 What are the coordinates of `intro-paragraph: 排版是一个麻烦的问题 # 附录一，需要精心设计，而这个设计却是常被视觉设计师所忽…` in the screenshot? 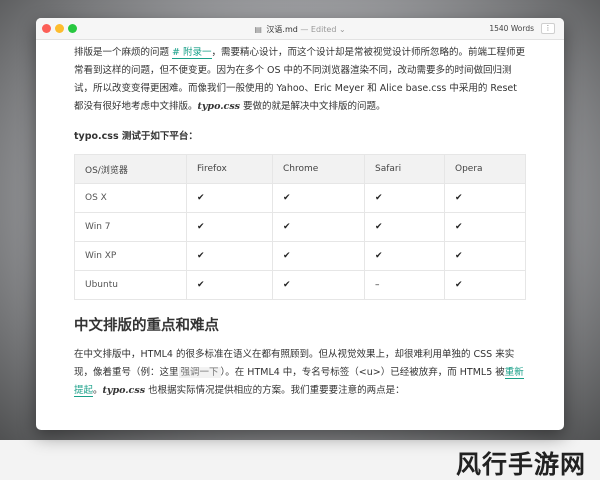 It's located at (300, 80).